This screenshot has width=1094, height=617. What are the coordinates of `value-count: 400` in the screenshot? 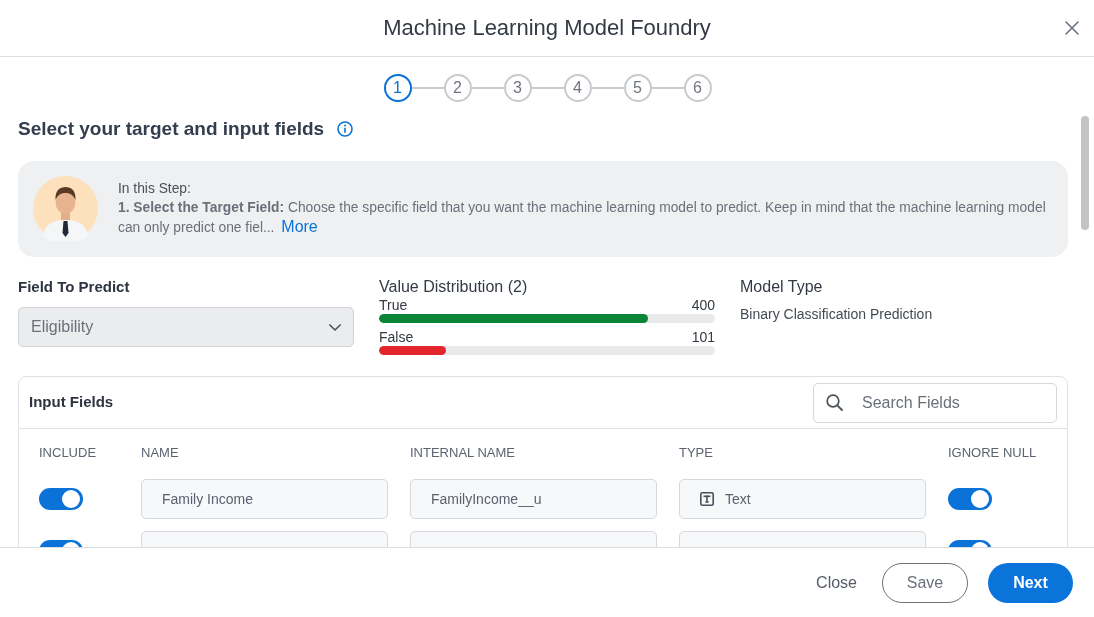 It's located at (703, 305).